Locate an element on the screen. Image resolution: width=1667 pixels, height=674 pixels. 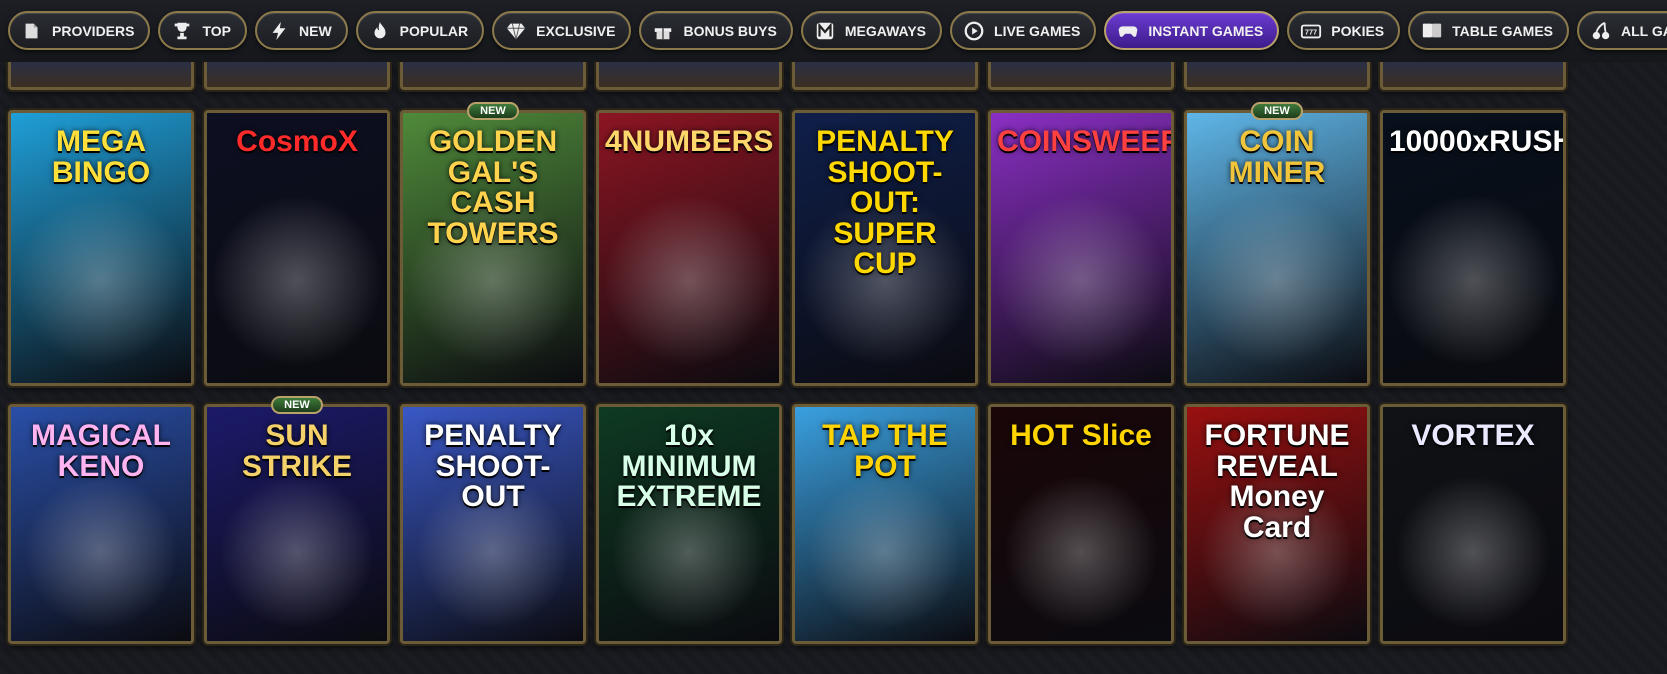
game-title: 10000xRUSH is located at coordinates (1477, 141).